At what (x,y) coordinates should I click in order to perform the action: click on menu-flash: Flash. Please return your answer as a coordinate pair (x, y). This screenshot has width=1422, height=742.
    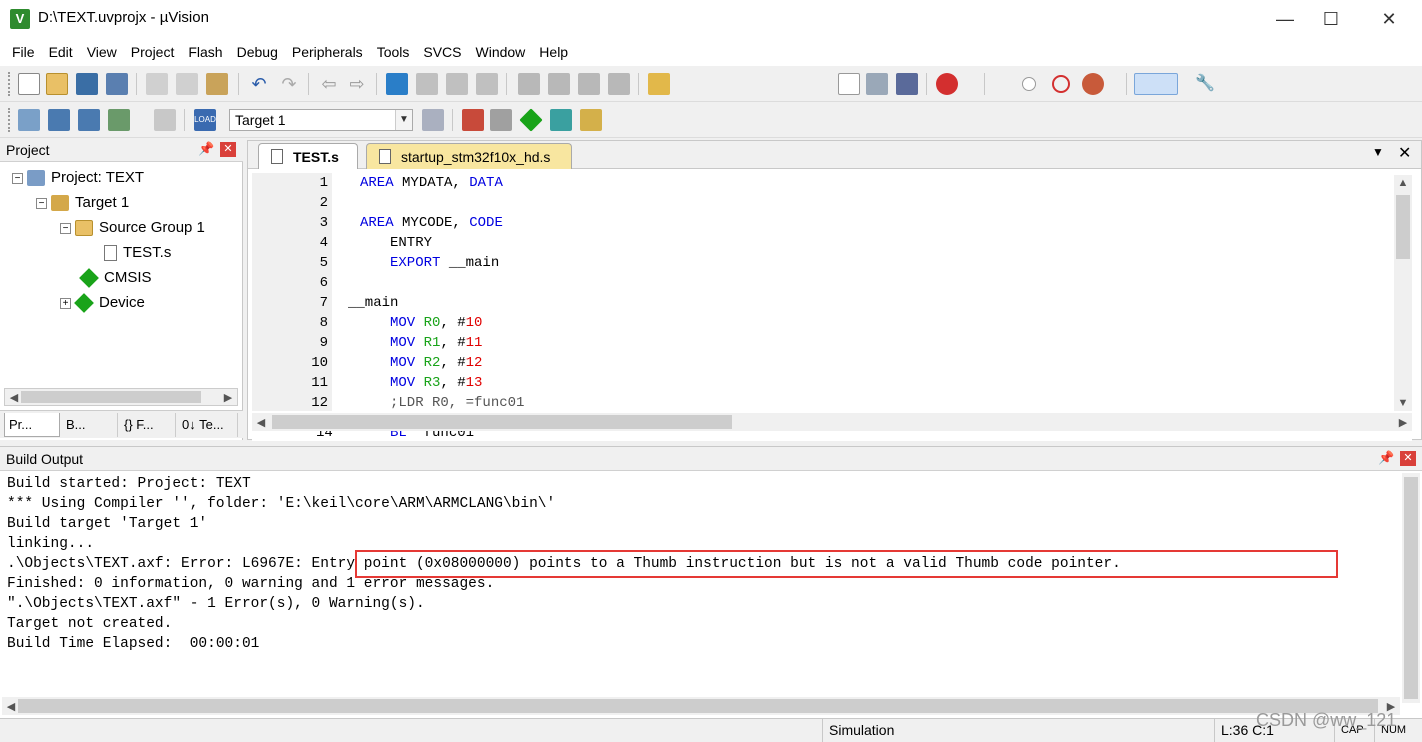
    Looking at the image, I should click on (205, 52).